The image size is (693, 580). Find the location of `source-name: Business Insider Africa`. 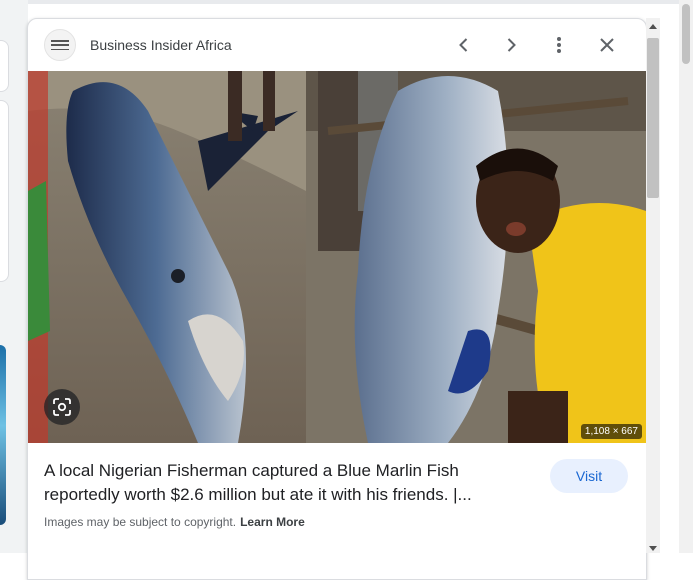

source-name: Business Insider Africa is located at coordinates (161, 45).